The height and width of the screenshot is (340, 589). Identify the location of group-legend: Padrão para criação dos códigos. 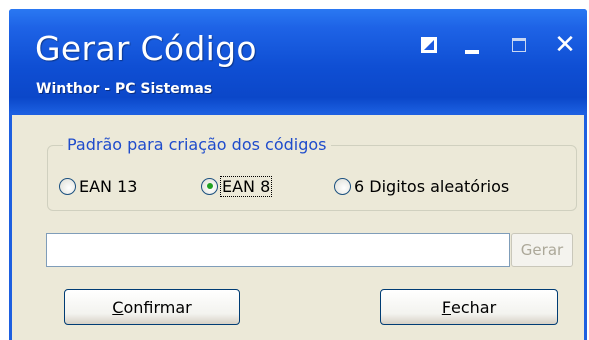
(197, 144).